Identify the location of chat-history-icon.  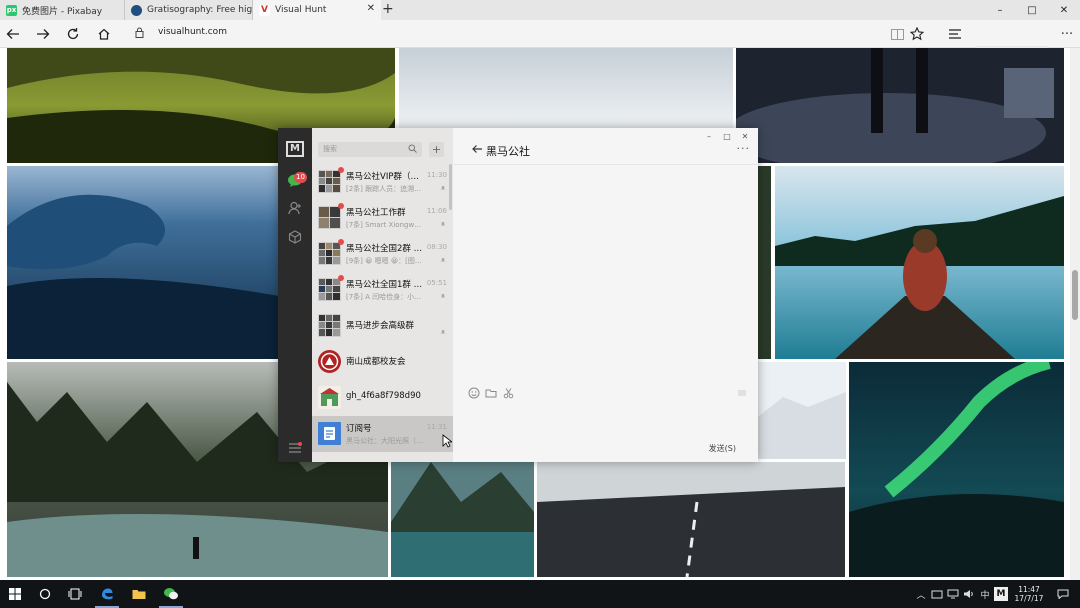
(742, 393).